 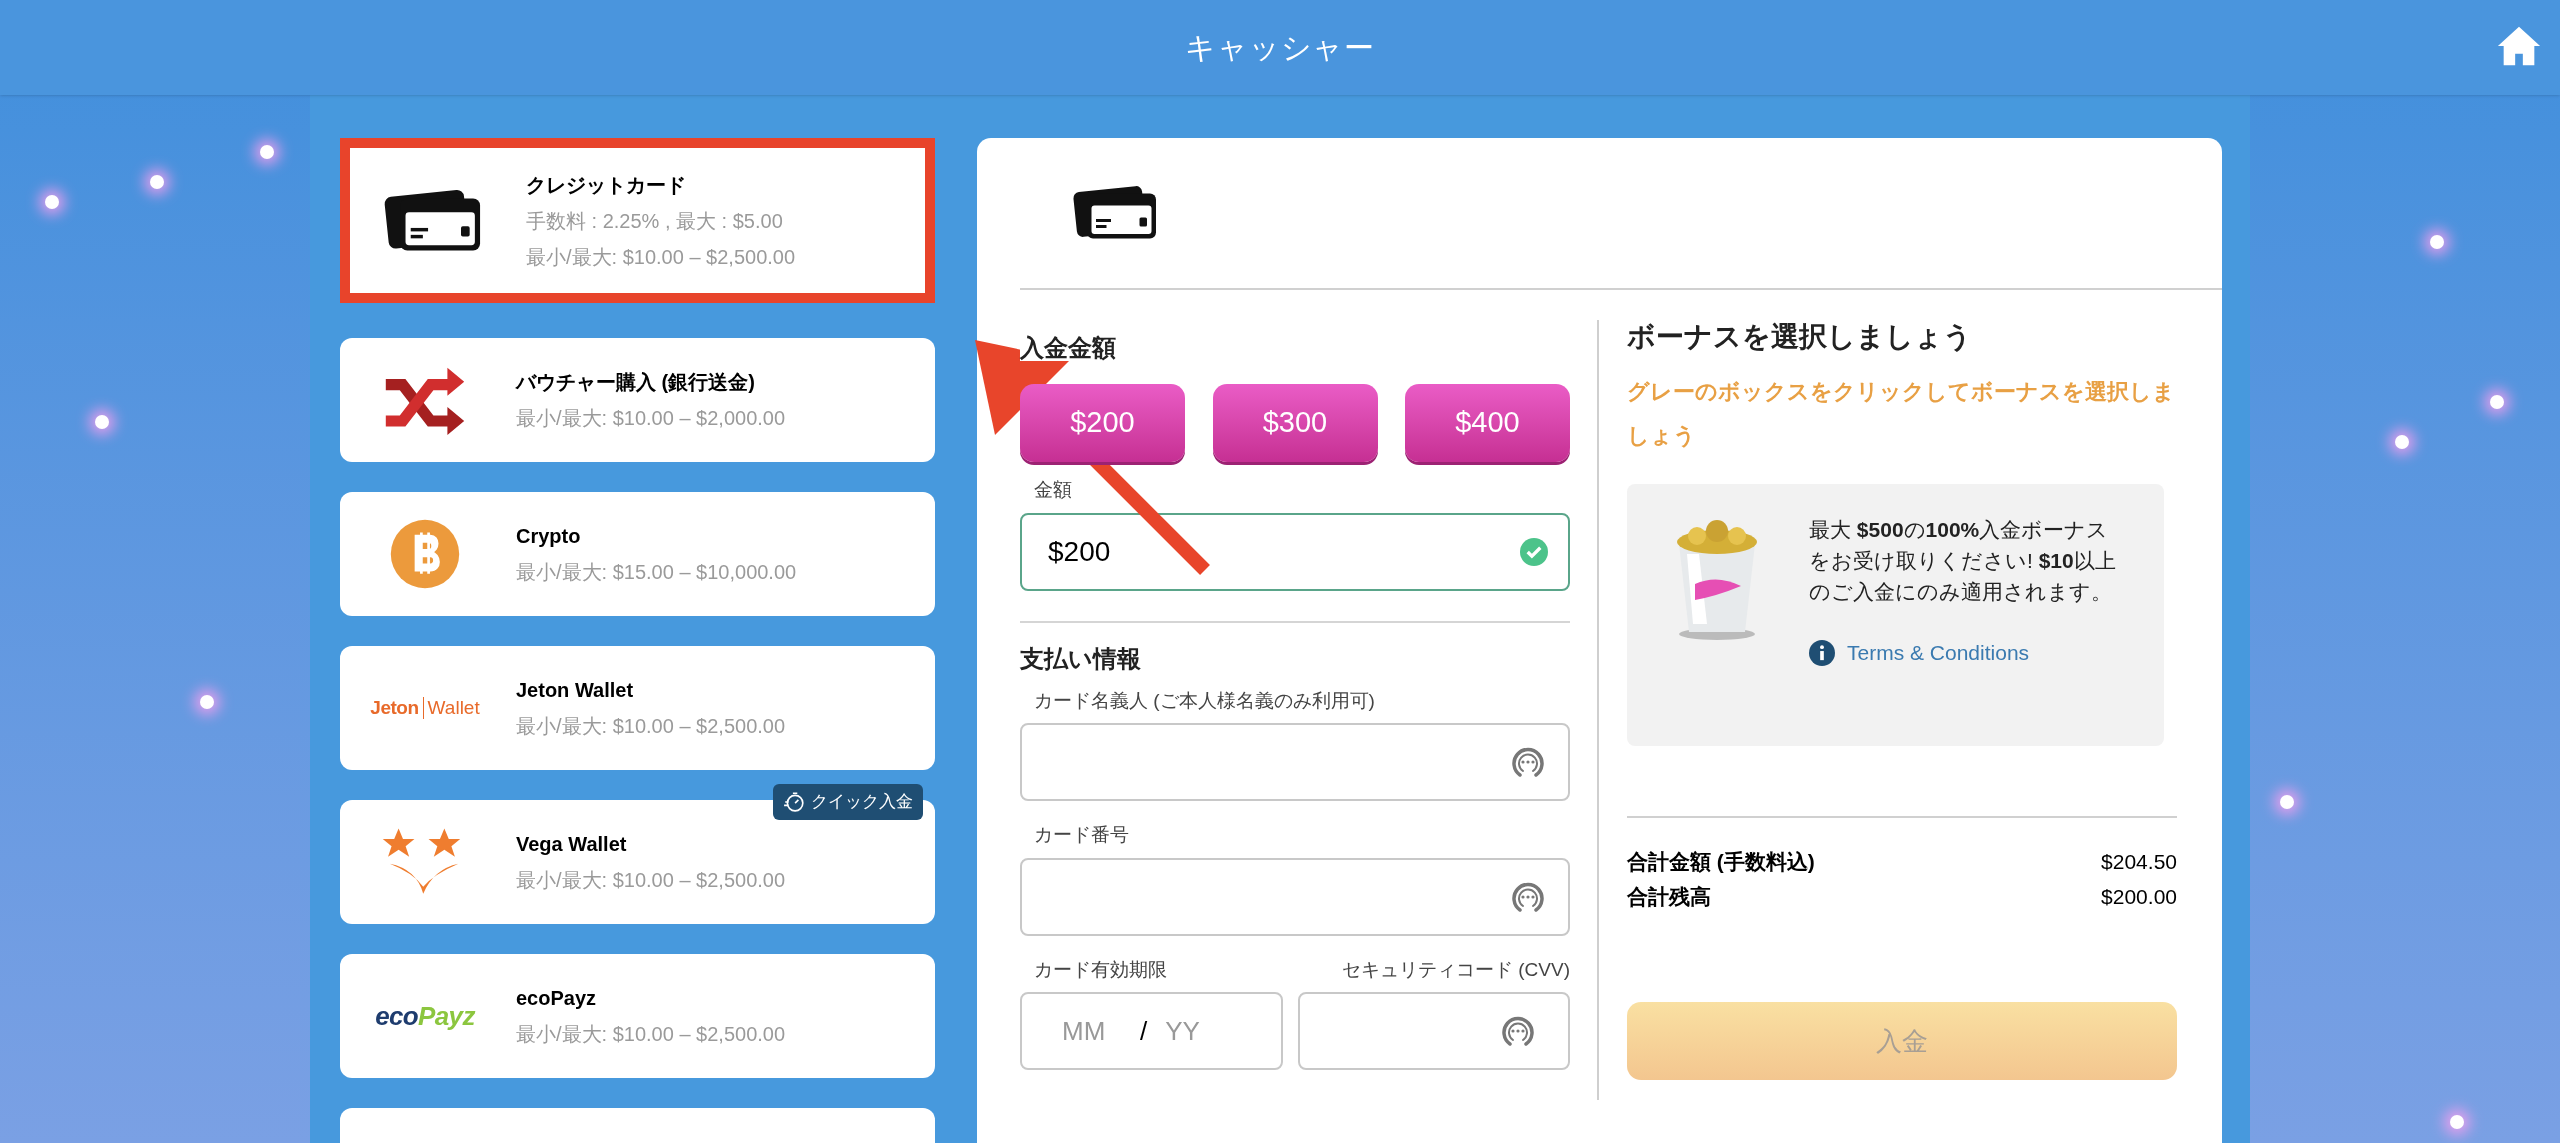 I want to click on logo-text: Payz, so click(x=446, y=1016).